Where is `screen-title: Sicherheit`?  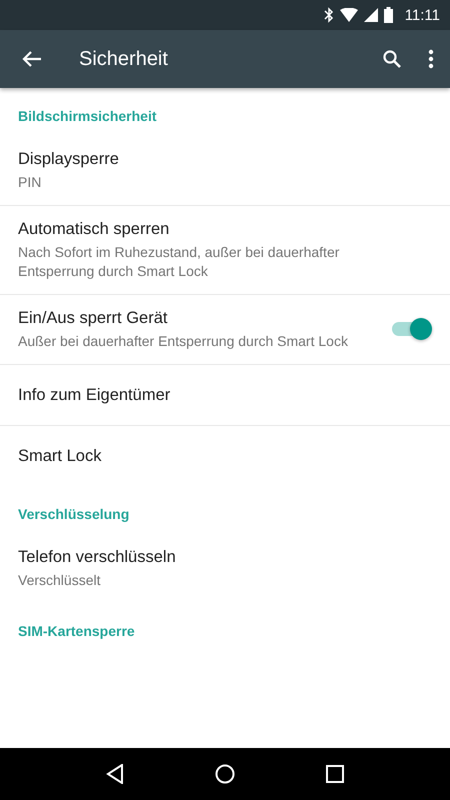 screen-title: Sicherheit is located at coordinates (124, 59).